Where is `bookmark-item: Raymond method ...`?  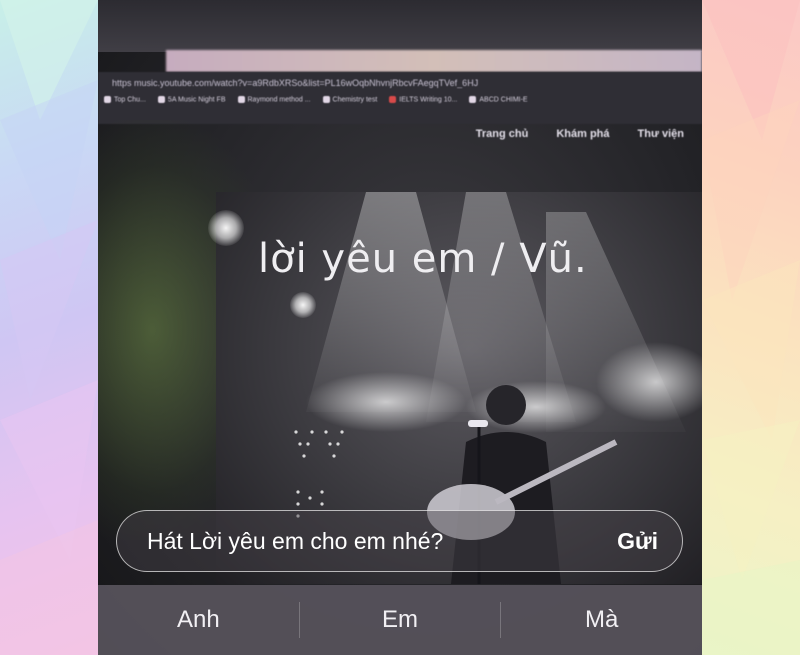 bookmark-item: Raymond method ... is located at coordinates (274, 99).